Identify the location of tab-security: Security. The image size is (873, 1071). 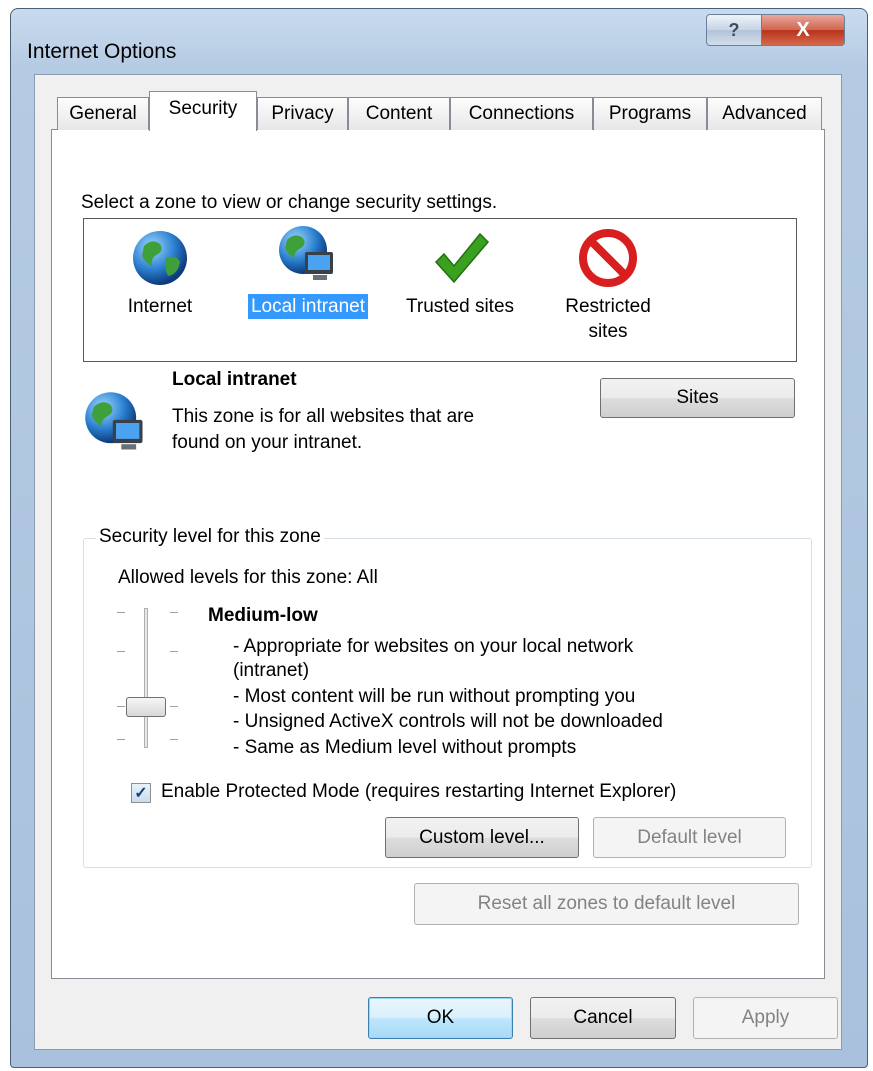
(203, 111).